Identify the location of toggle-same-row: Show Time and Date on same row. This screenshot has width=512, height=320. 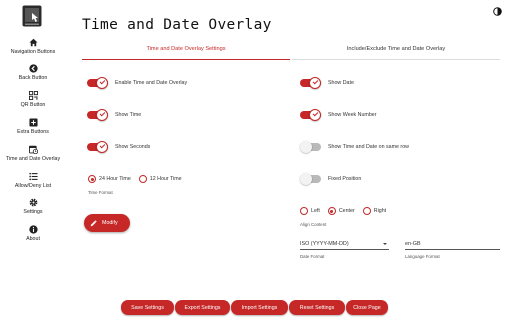
(354, 147).